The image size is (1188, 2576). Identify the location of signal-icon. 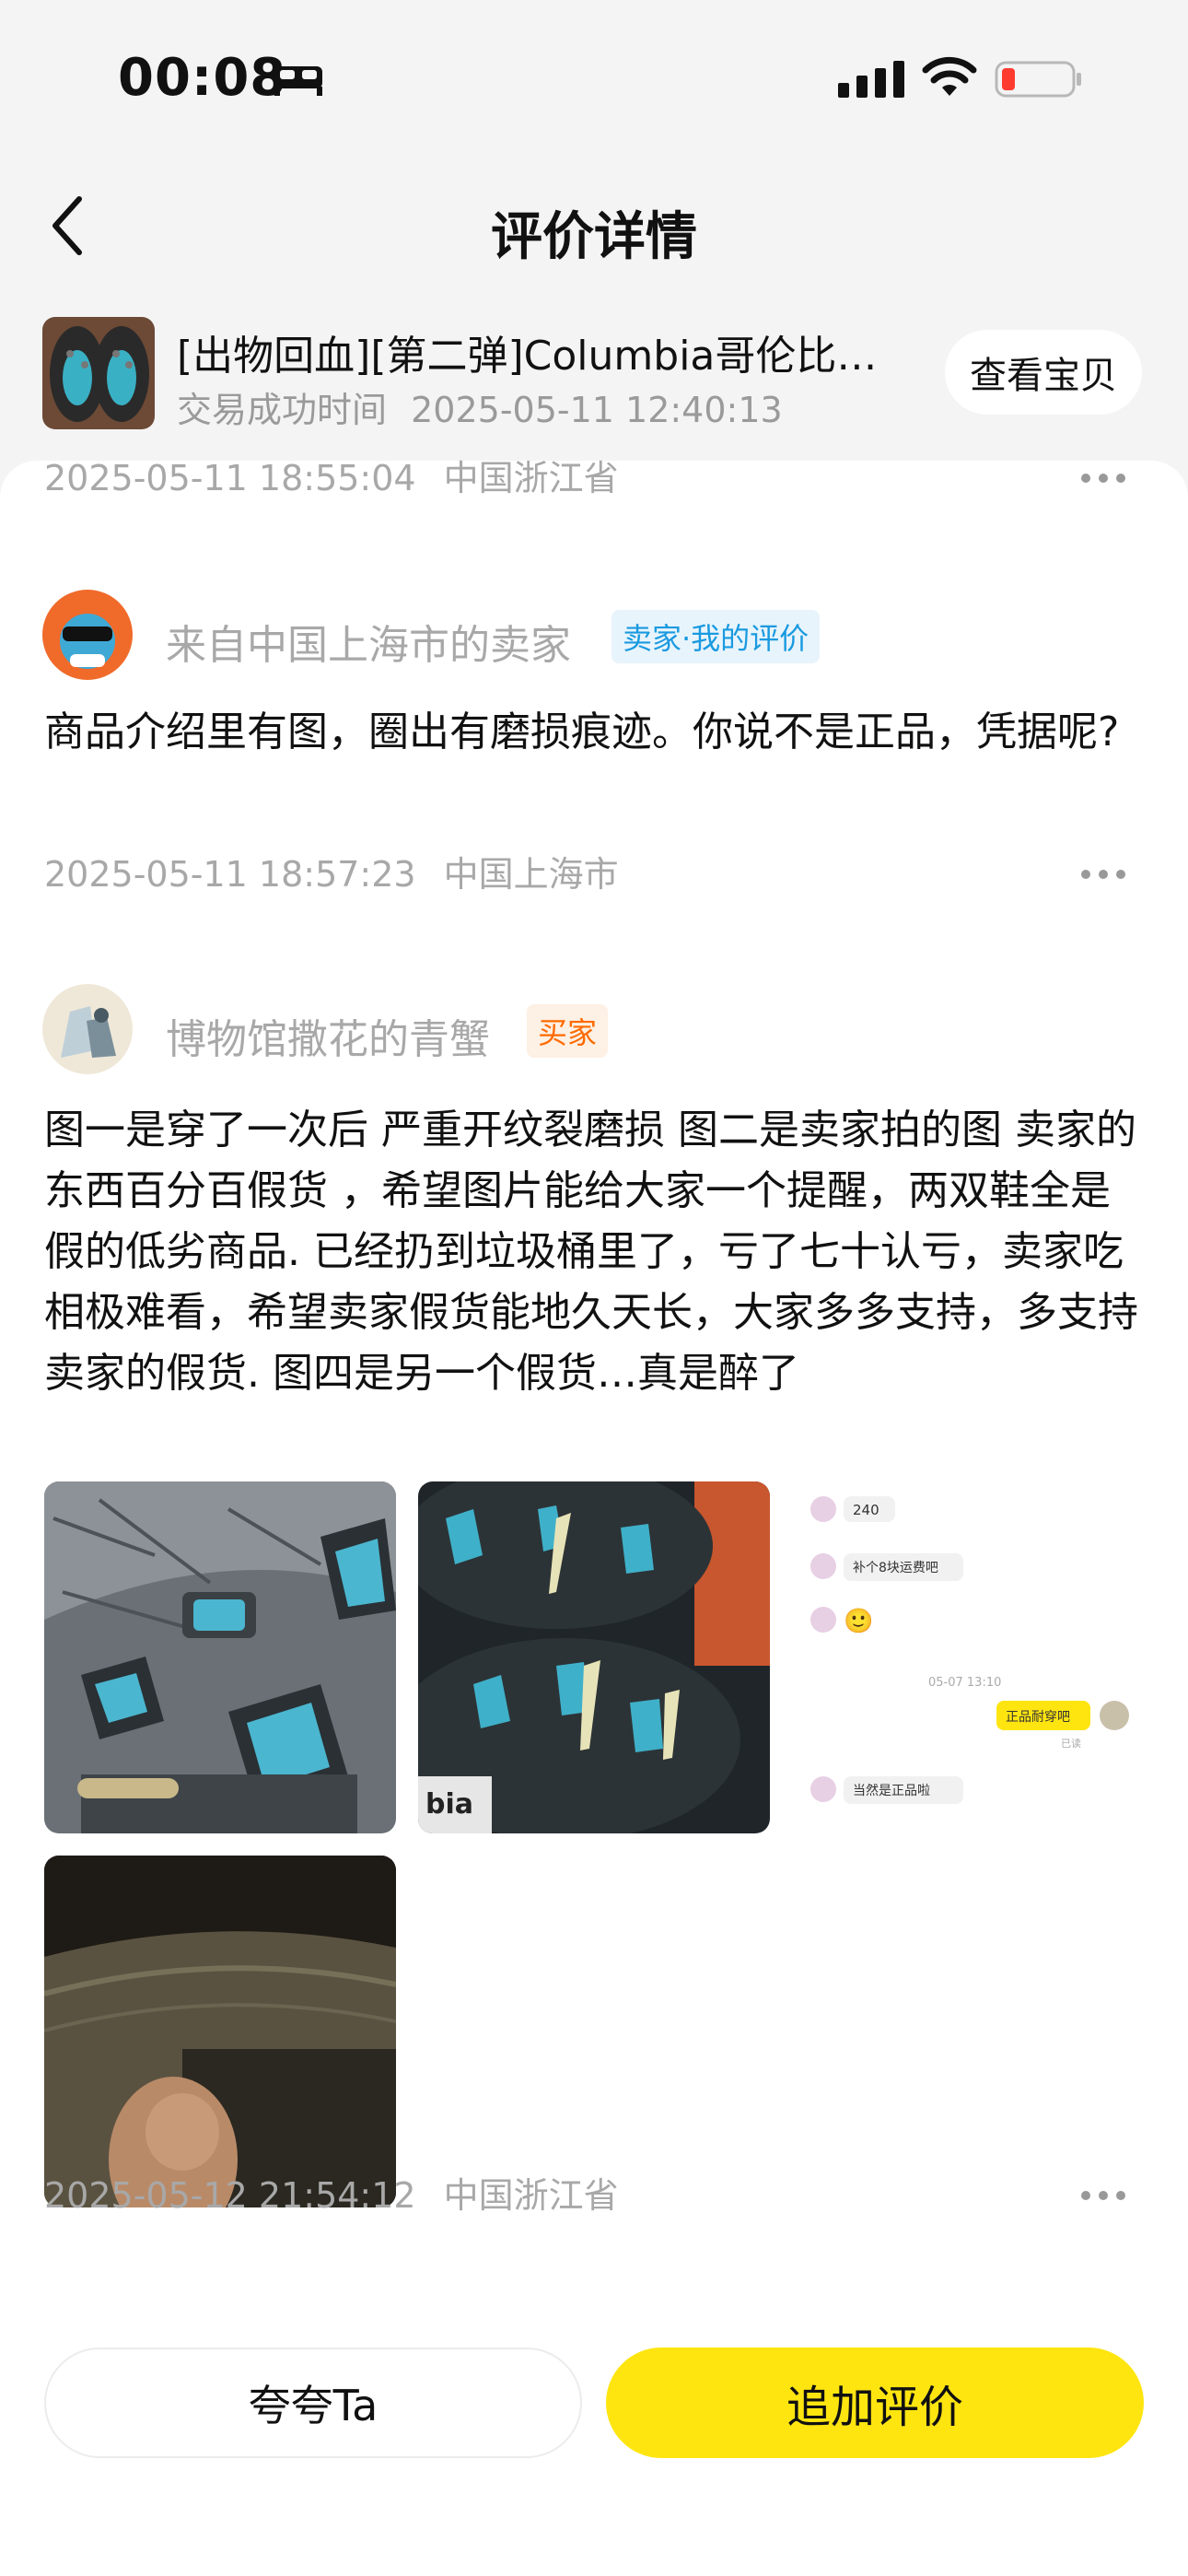
(871, 79).